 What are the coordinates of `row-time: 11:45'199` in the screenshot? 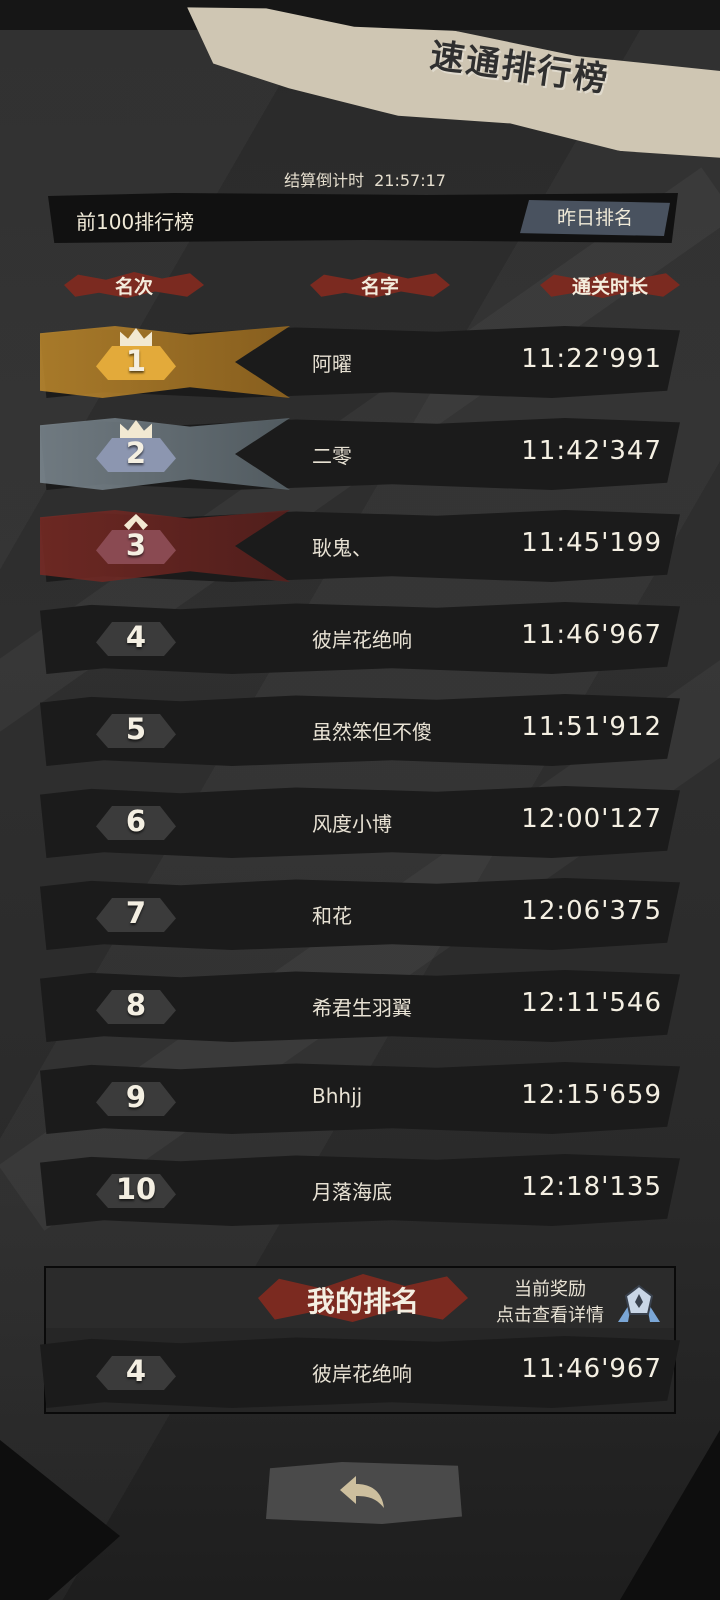 It's located at (591, 543).